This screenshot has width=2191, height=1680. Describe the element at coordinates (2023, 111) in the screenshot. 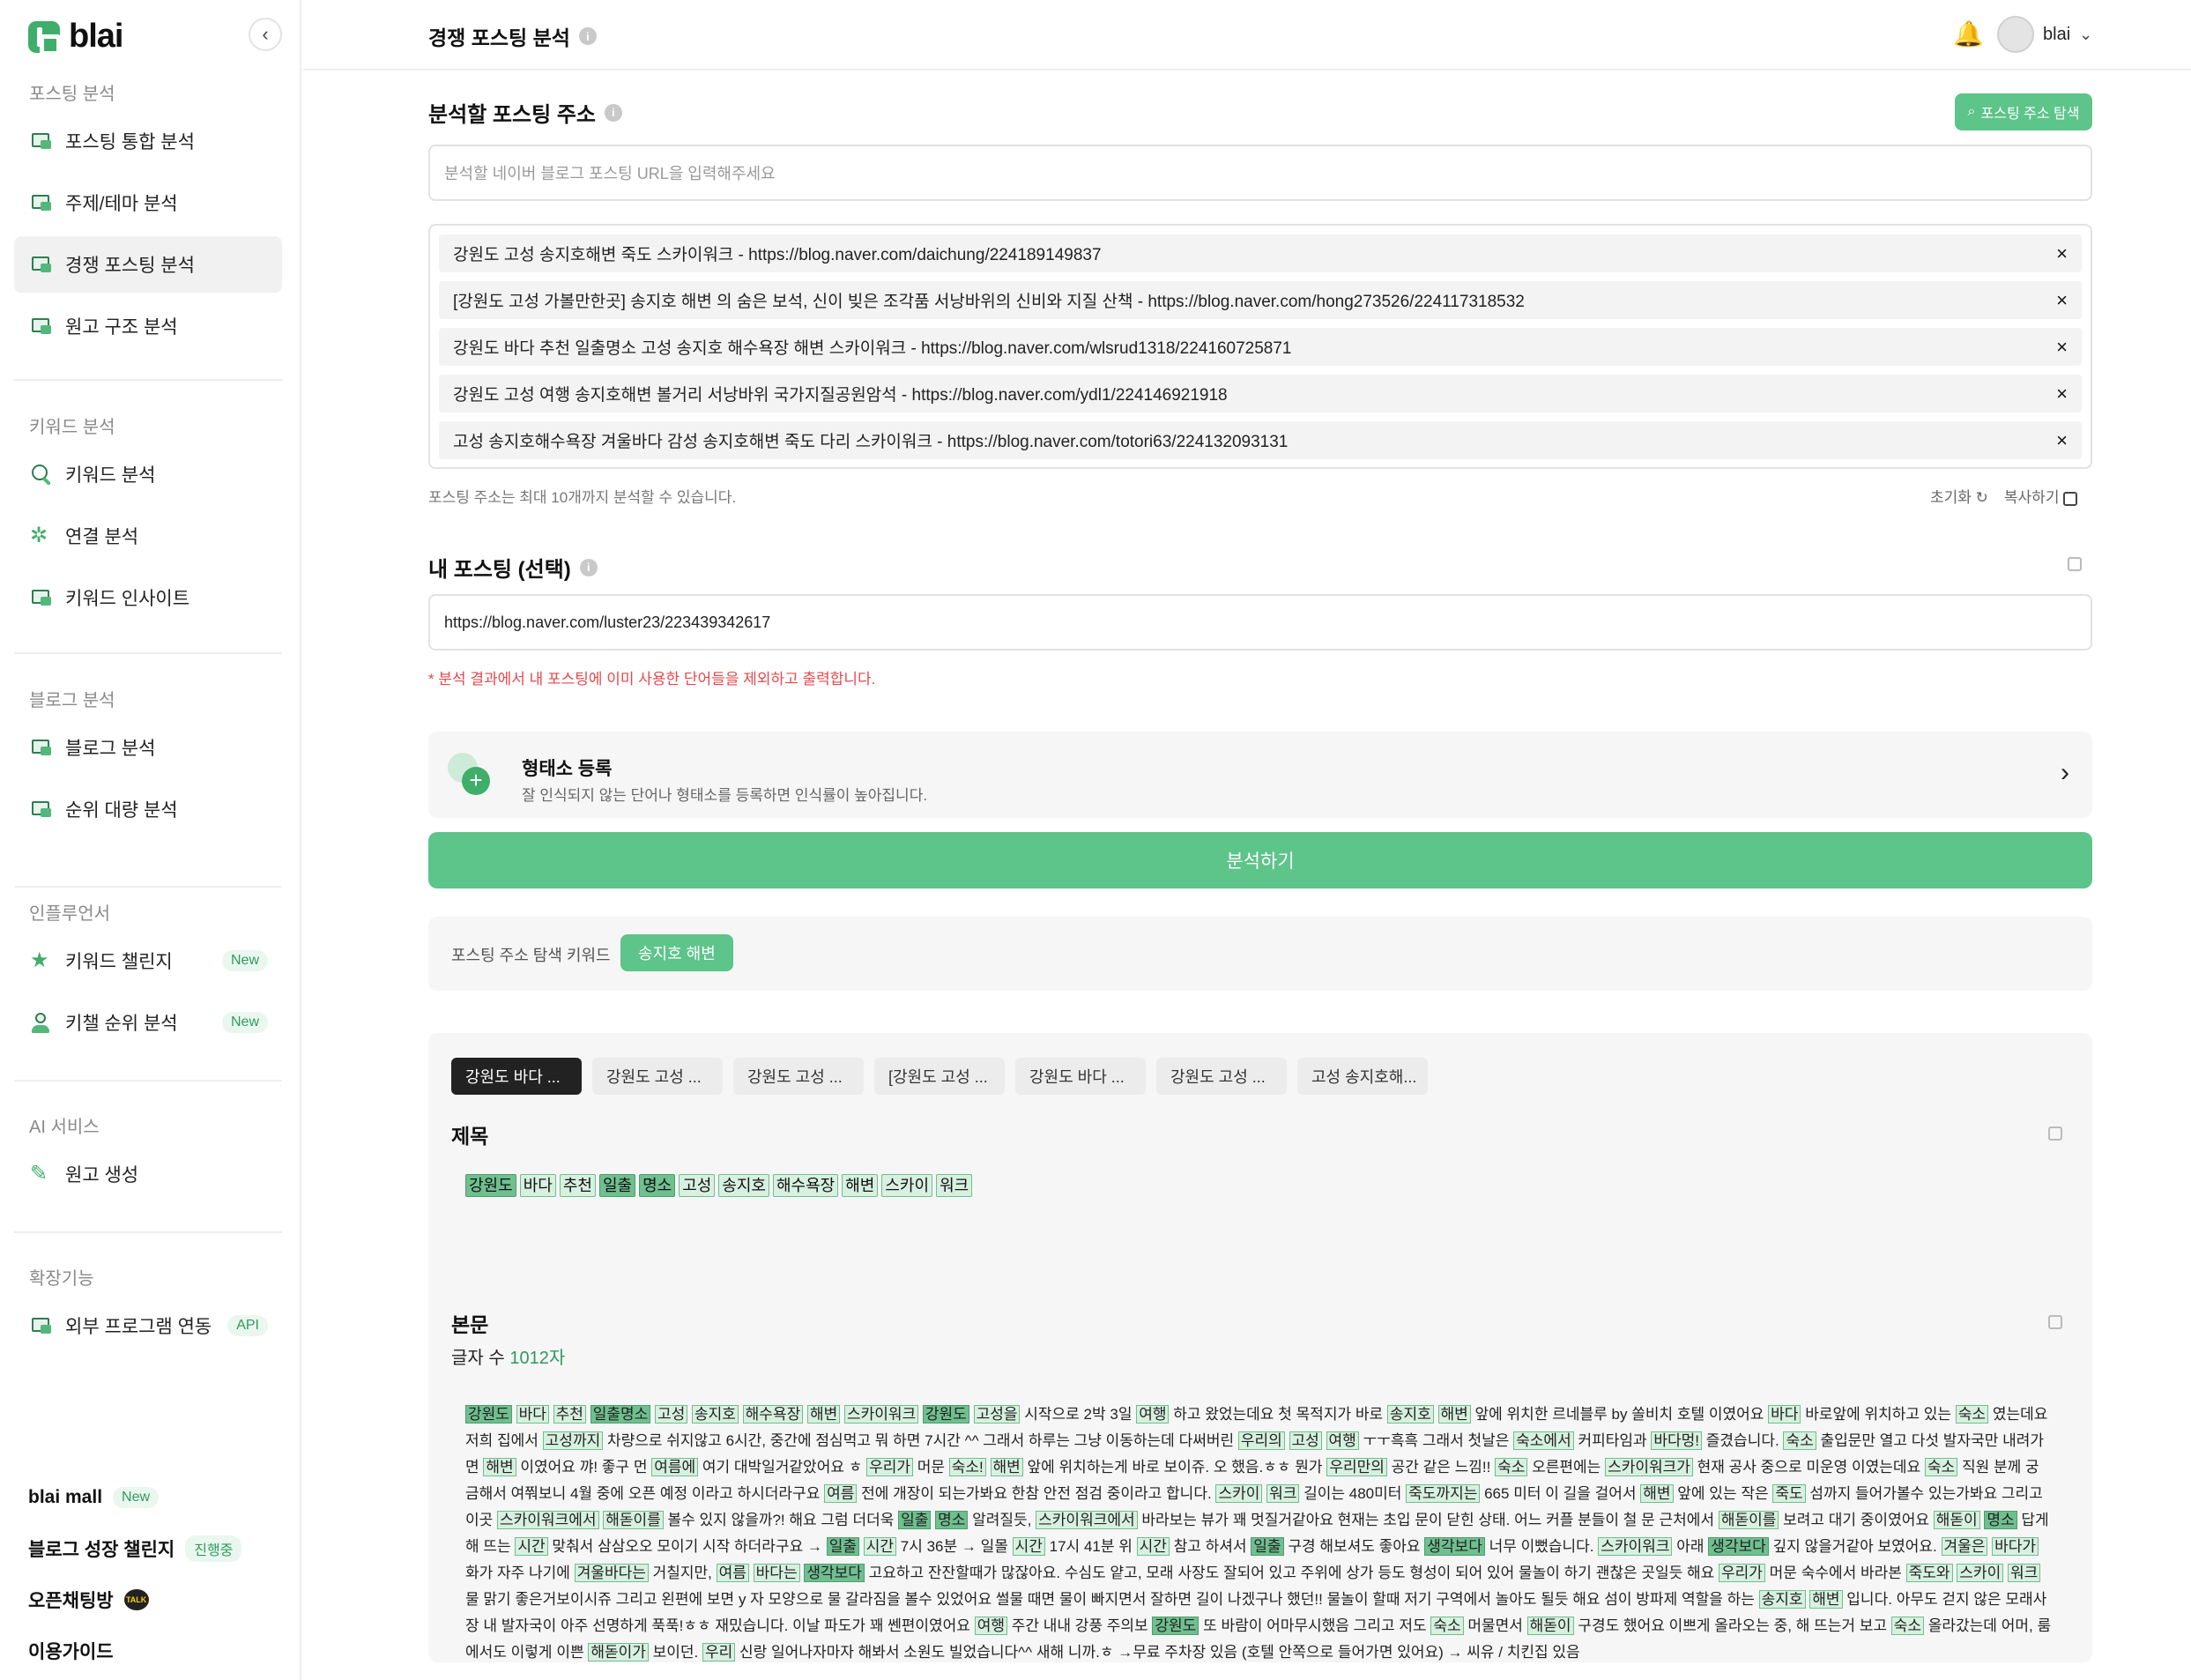

I see `explore-posting-button: ⌕ 포스팅 주소 탐색` at that location.